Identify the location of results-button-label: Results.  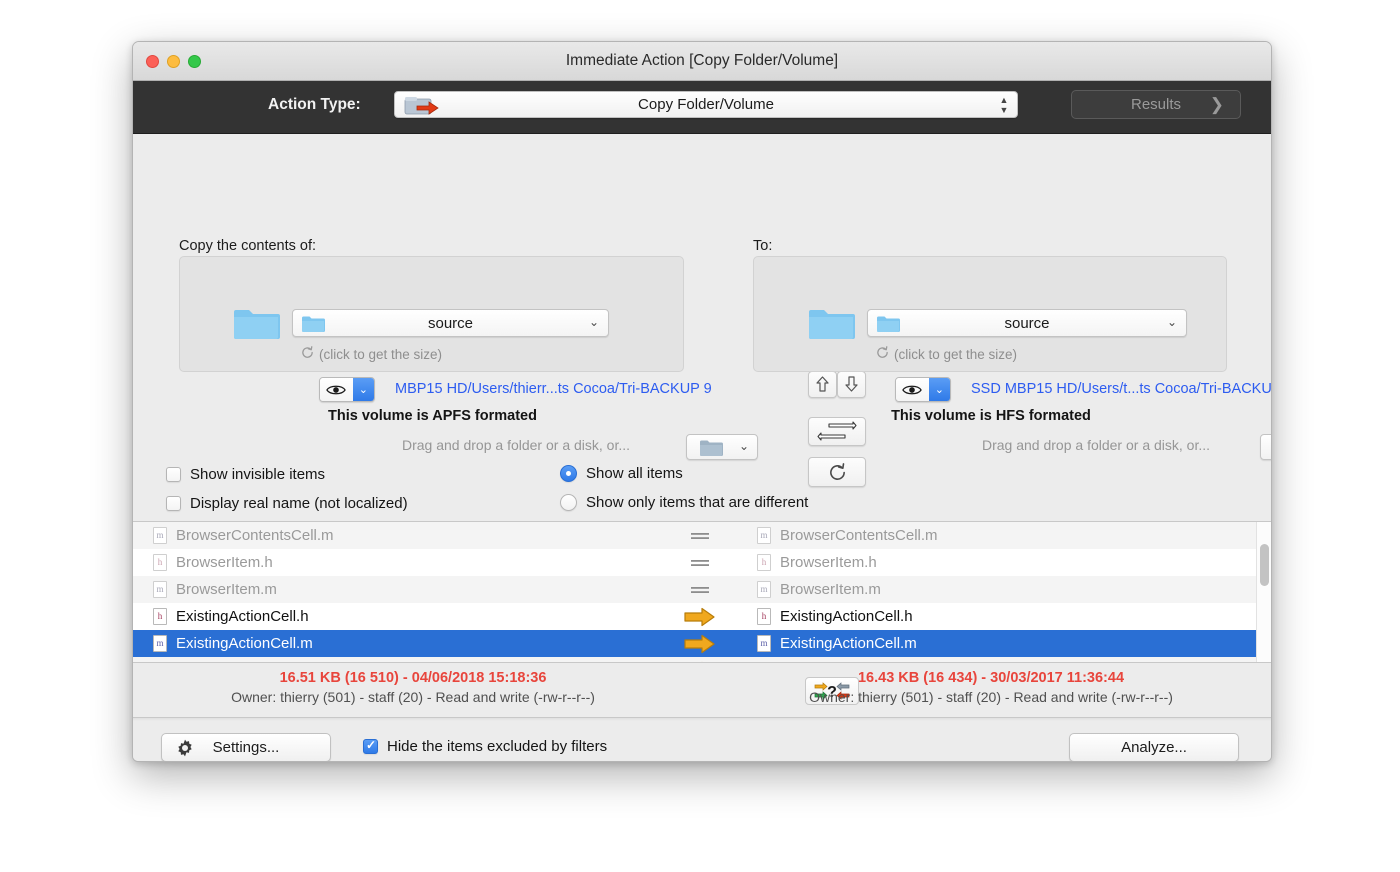
(1156, 104).